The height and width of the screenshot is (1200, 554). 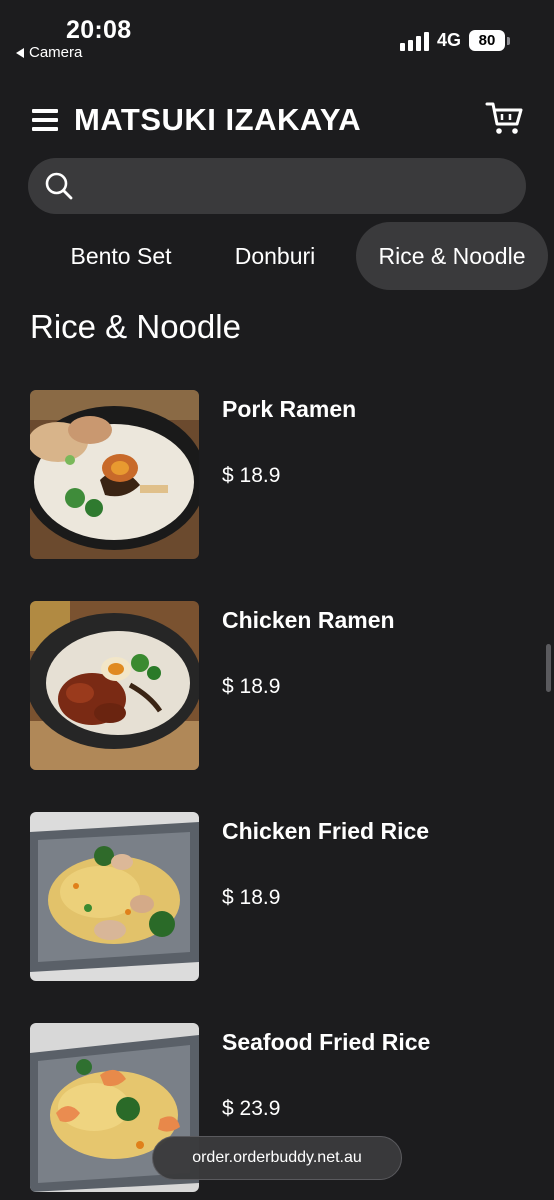 What do you see at coordinates (308, 620) in the screenshot?
I see `item-name: Chicken Ramen` at bounding box center [308, 620].